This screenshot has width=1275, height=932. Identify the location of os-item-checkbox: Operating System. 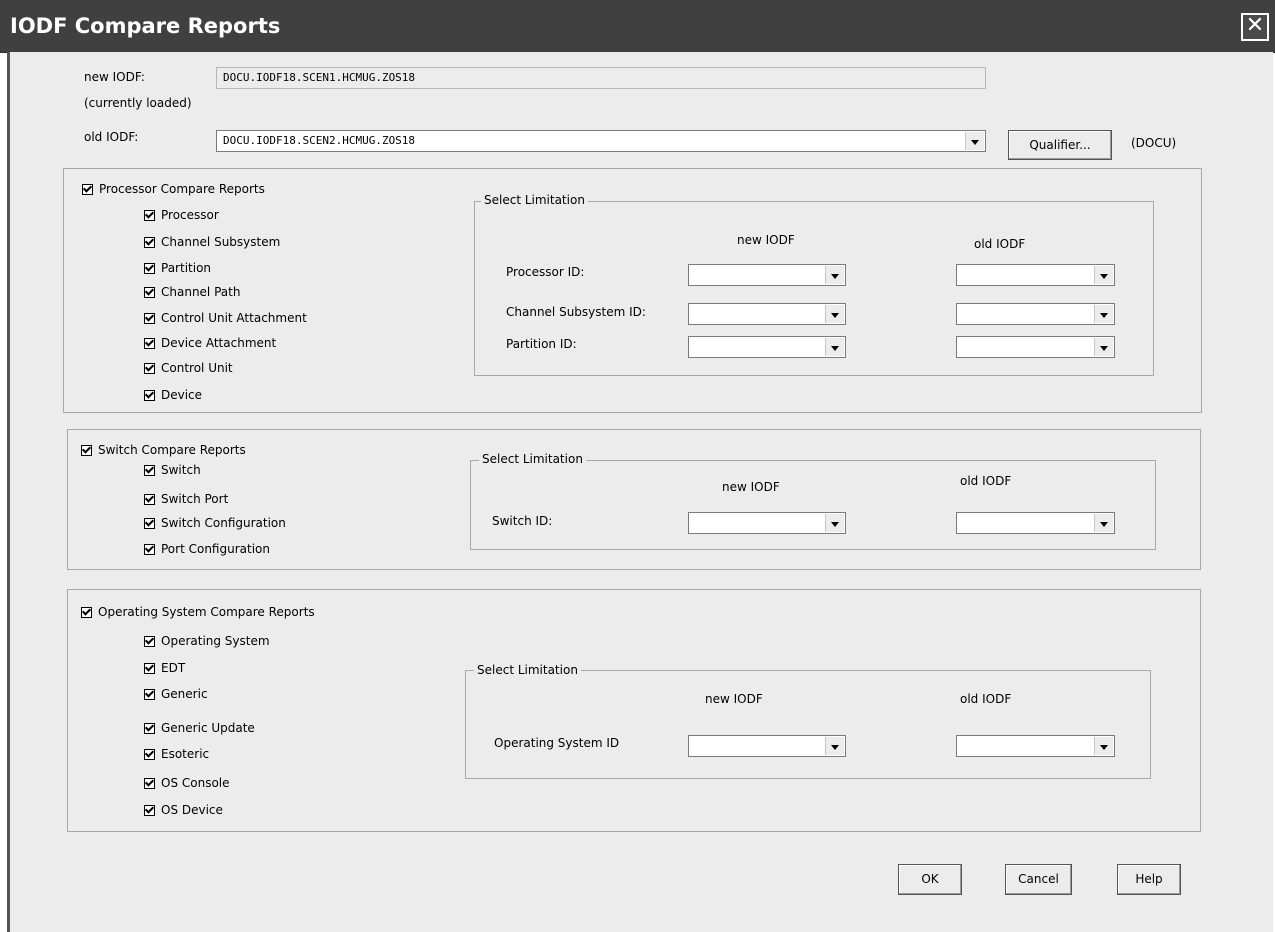
(207, 641).